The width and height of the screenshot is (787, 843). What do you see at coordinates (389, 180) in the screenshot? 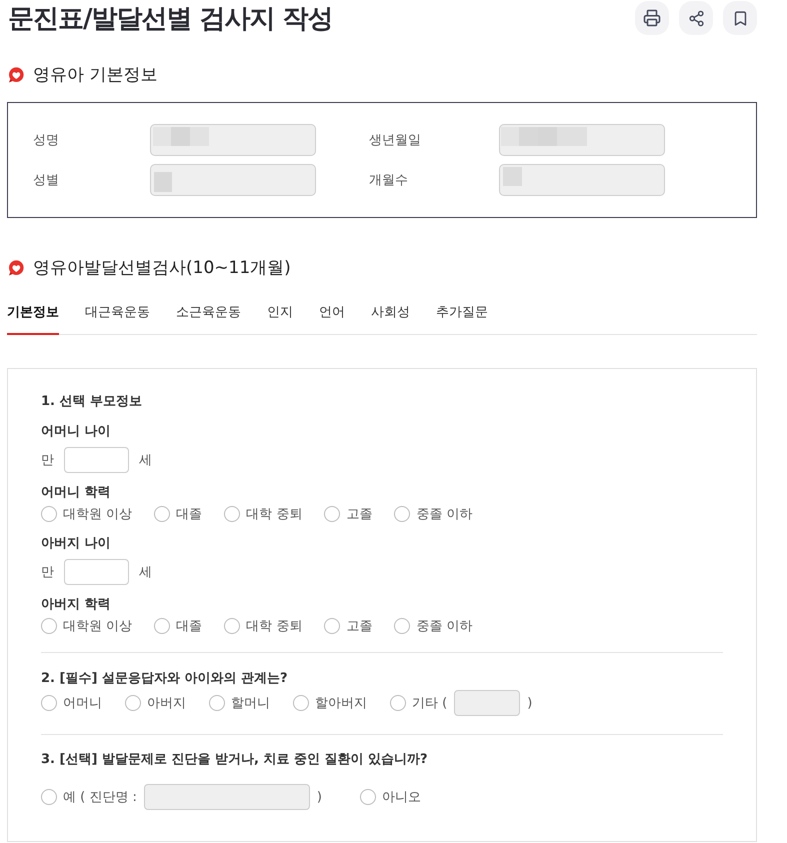
I see `field-label: 개월수` at bounding box center [389, 180].